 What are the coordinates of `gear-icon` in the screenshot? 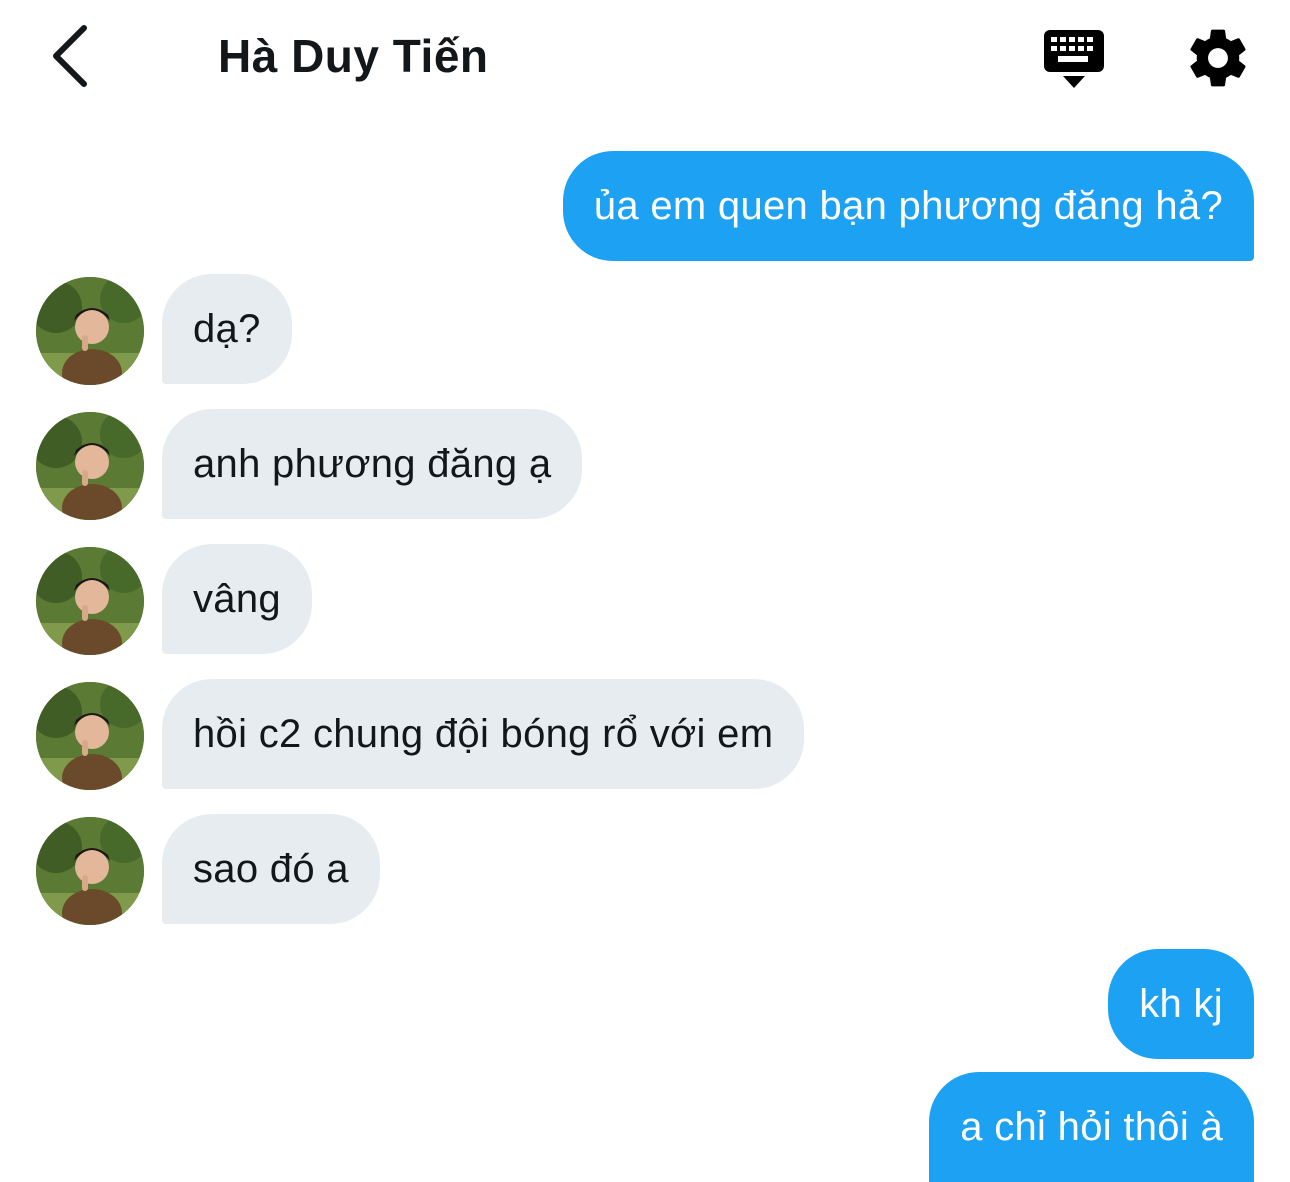 It's located at (1218, 58).